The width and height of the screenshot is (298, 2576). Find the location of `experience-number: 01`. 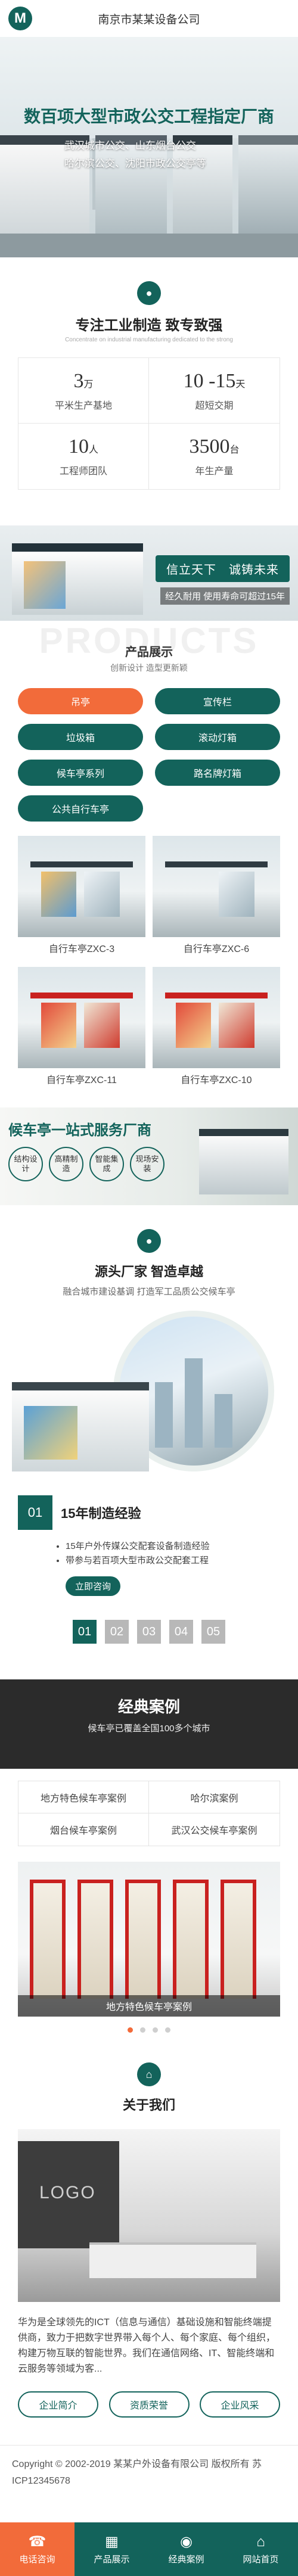

experience-number: 01 is located at coordinates (35, 1512).